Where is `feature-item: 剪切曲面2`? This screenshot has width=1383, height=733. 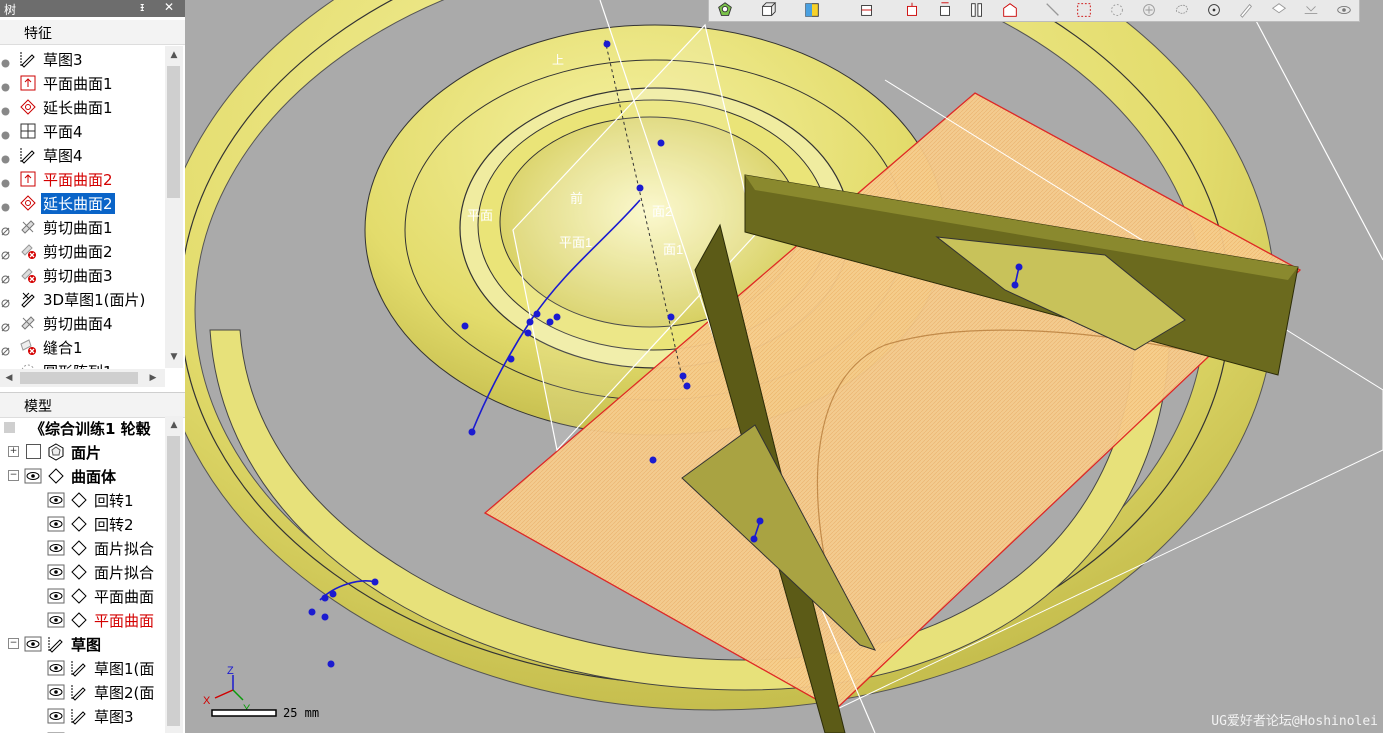
feature-item: 剪切曲面2 is located at coordinates (82, 251).